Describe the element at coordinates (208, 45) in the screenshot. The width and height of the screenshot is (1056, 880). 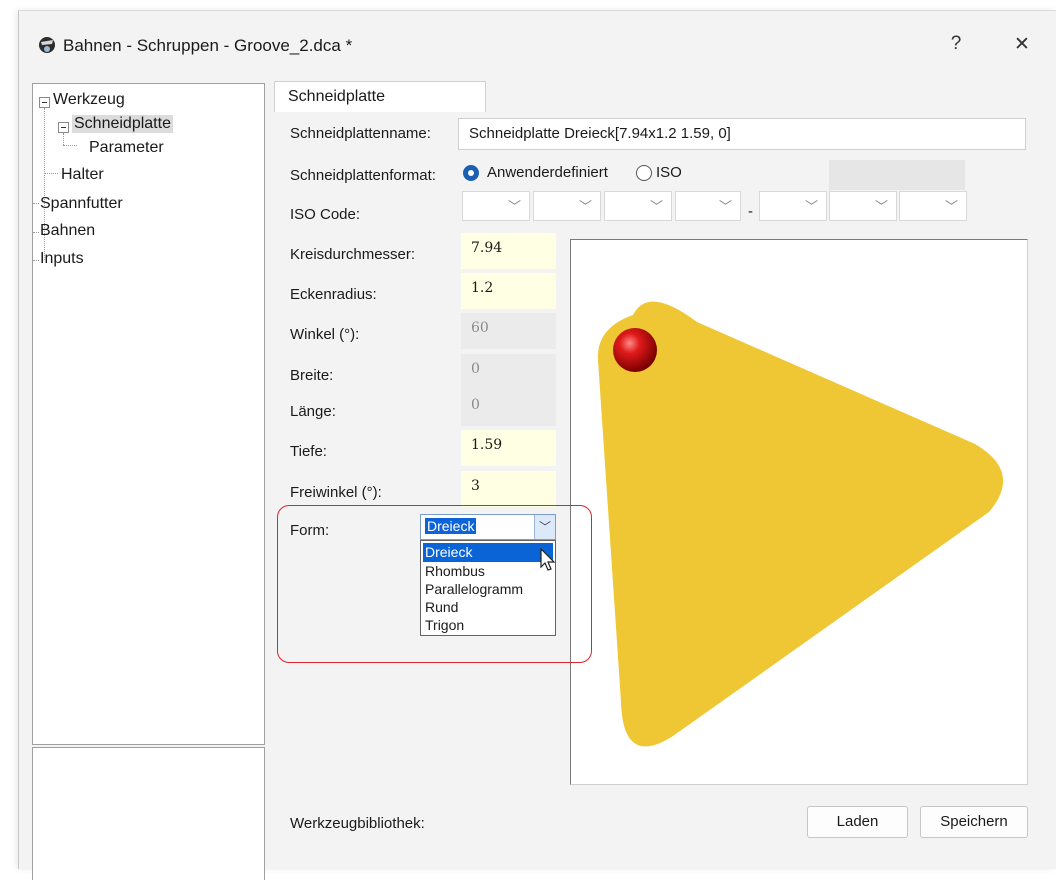
I see `window-title: Bahnen - Schruppen - Groove_2.dca *` at that location.